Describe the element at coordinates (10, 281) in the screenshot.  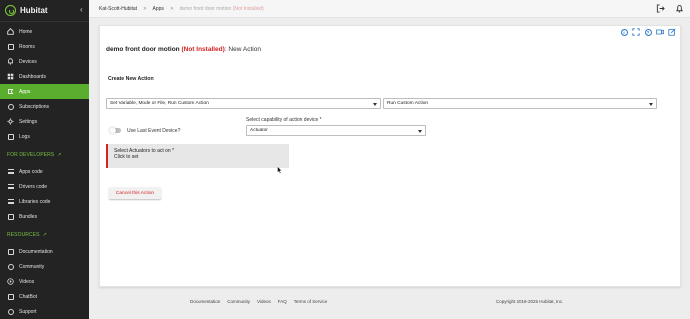
I see `videos-icon` at that location.